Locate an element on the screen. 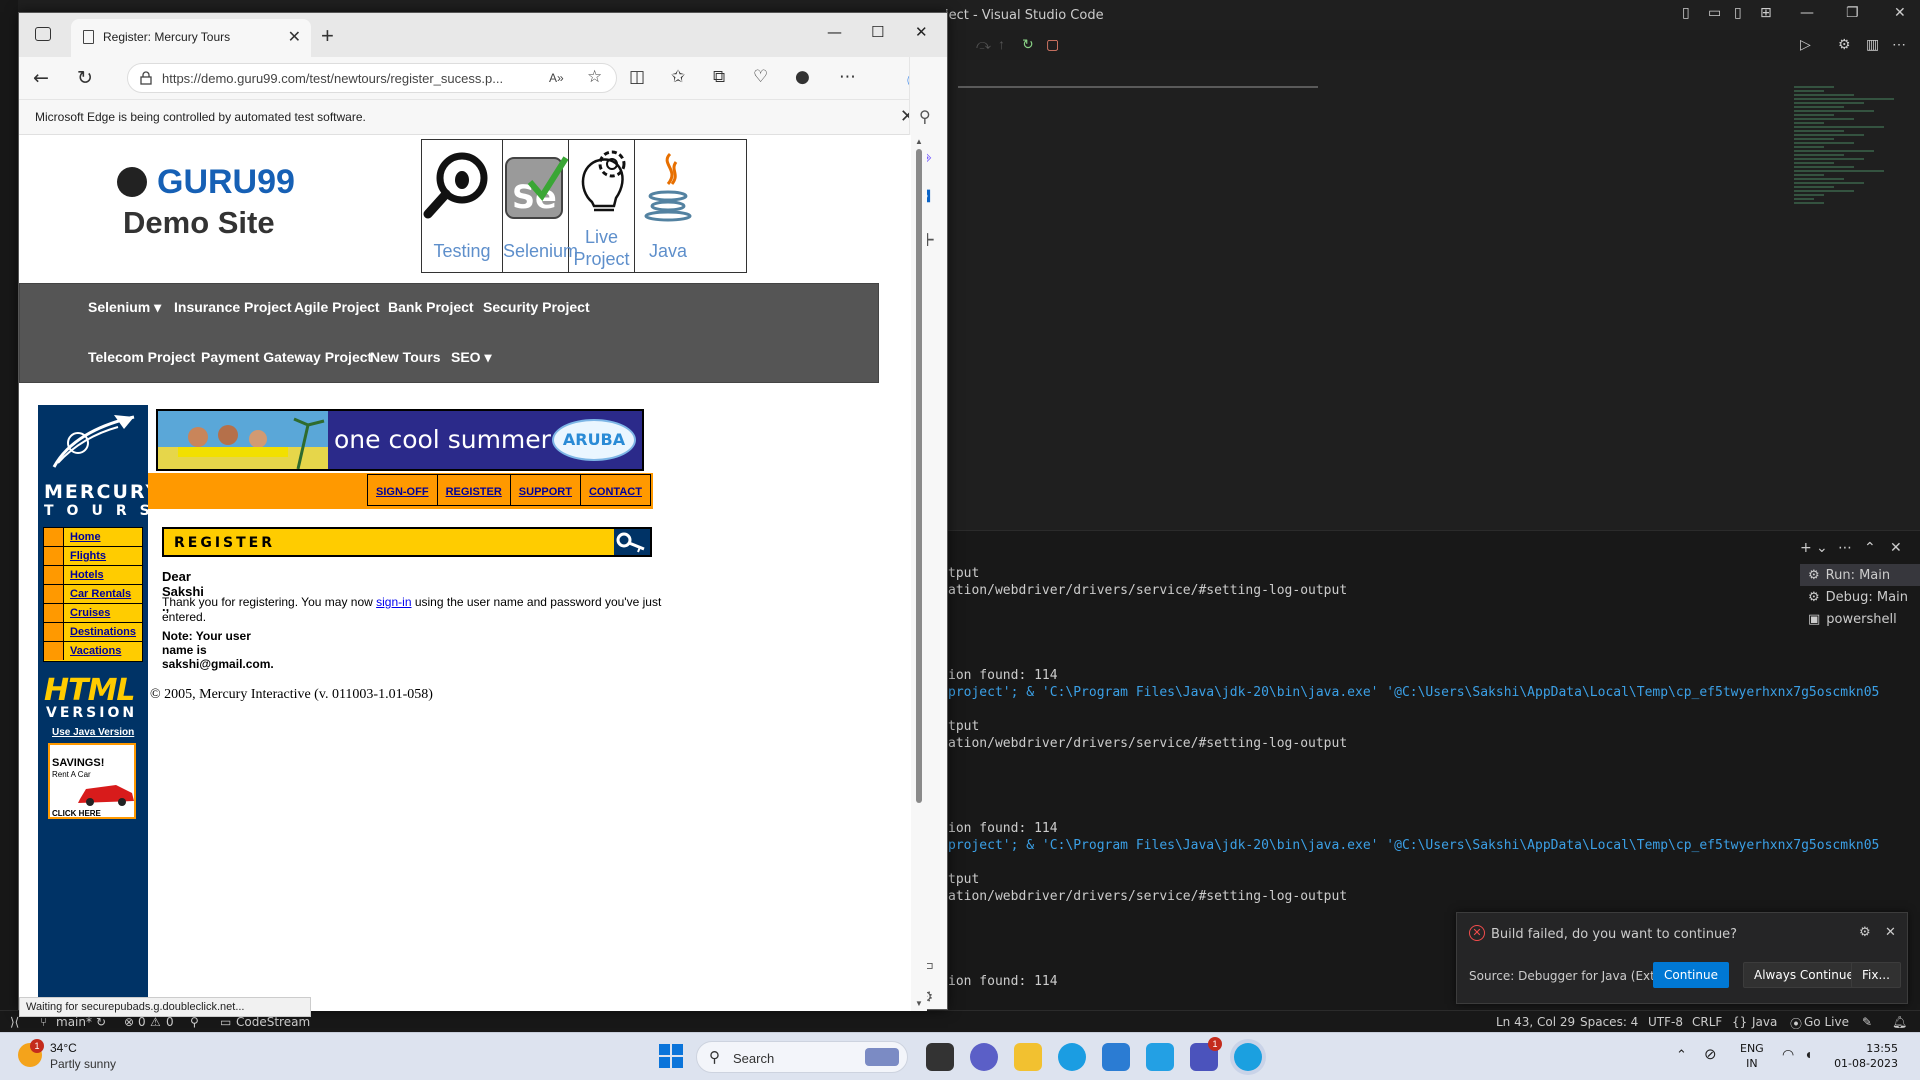 This screenshot has width=1920, height=1080. tab-actions-icon is located at coordinates (43, 34).